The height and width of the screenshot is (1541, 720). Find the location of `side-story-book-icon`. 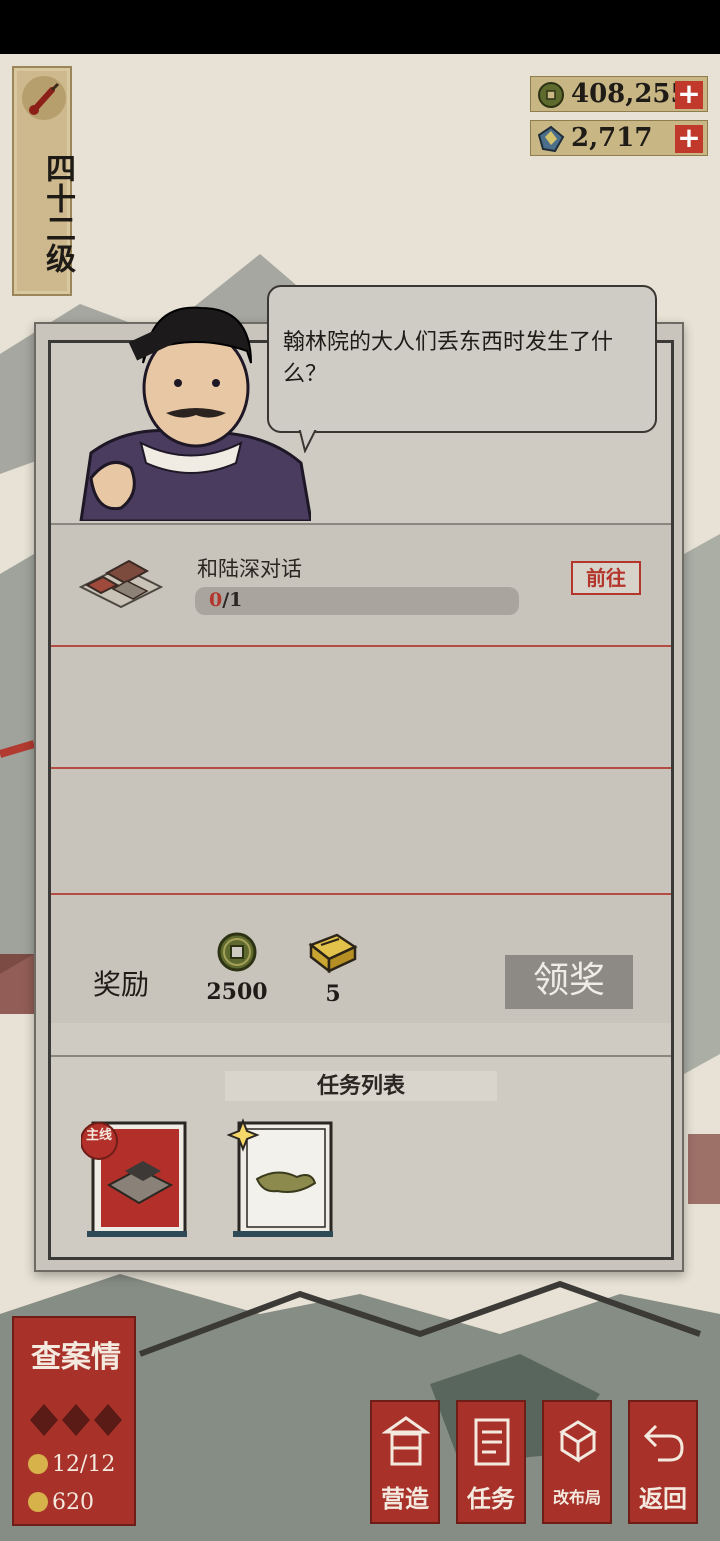

side-story-book-icon is located at coordinates (279, 1177).